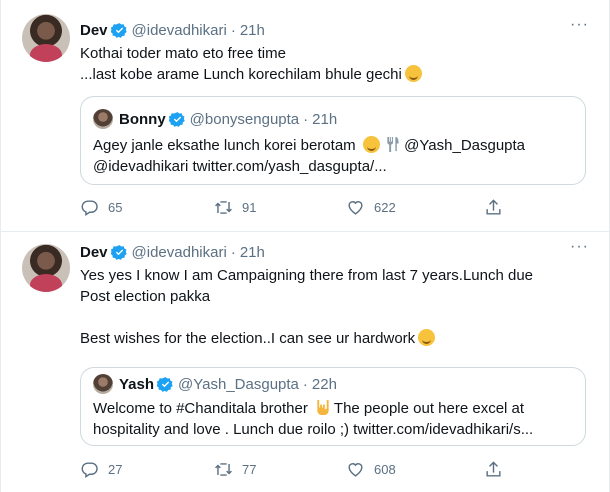 The width and height of the screenshot is (610, 492). What do you see at coordinates (115, 469) in the screenshot?
I see `reply-count: 27` at bounding box center [115, 469].